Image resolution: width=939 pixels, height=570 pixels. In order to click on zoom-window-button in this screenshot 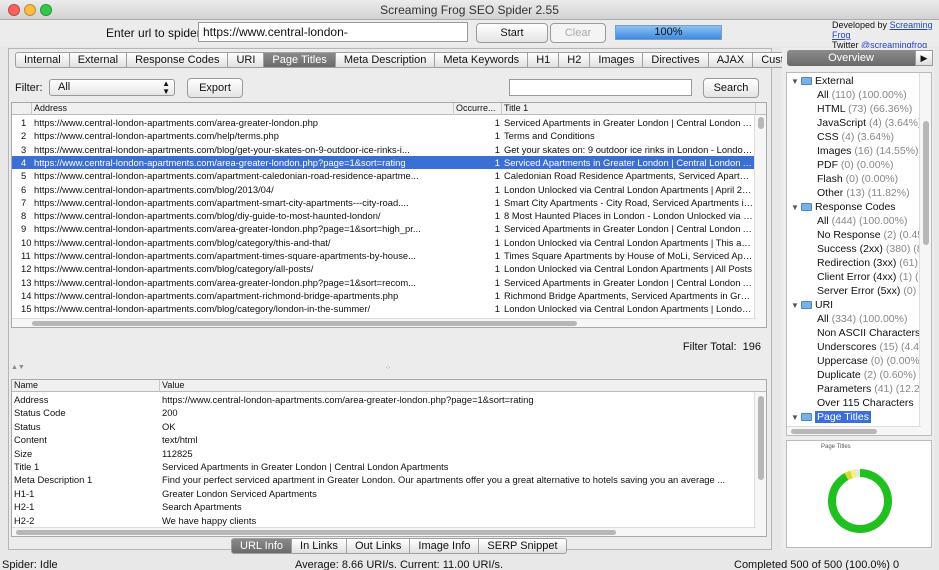, I will do `click(46, 10)`.